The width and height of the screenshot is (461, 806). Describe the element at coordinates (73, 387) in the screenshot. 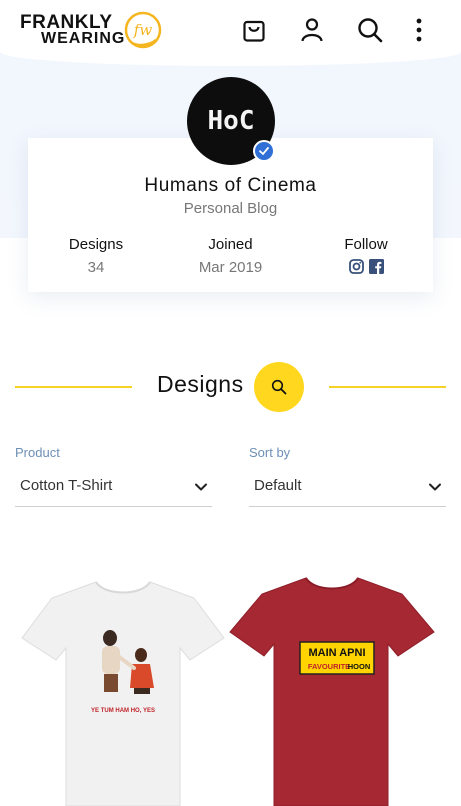

I see `section-divider-left` at that location.